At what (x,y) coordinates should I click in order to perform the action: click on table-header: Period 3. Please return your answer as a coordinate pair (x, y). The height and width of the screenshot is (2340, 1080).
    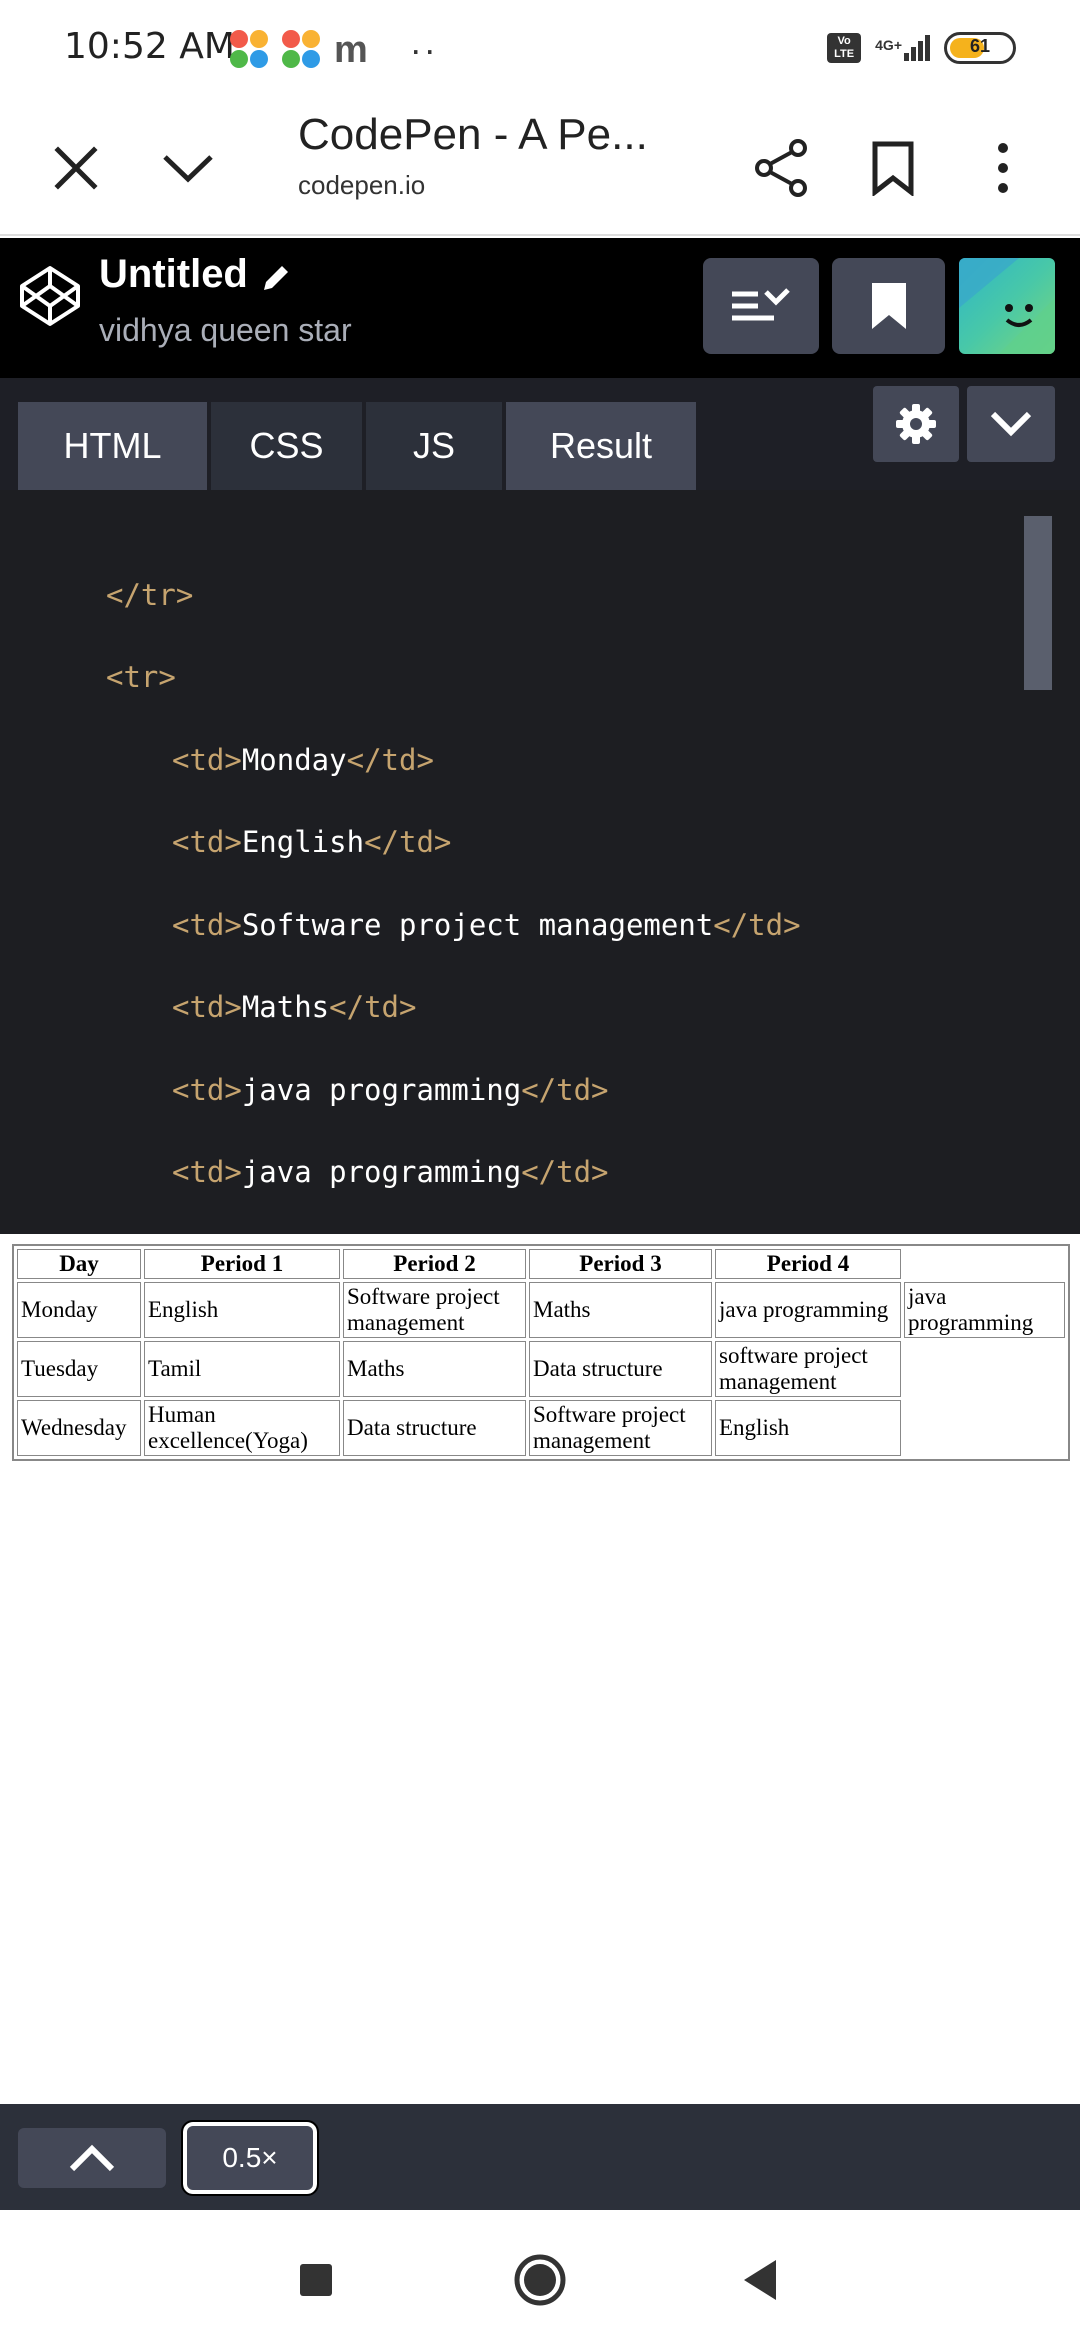
    Looking at the image, I should click on (620, 1264).